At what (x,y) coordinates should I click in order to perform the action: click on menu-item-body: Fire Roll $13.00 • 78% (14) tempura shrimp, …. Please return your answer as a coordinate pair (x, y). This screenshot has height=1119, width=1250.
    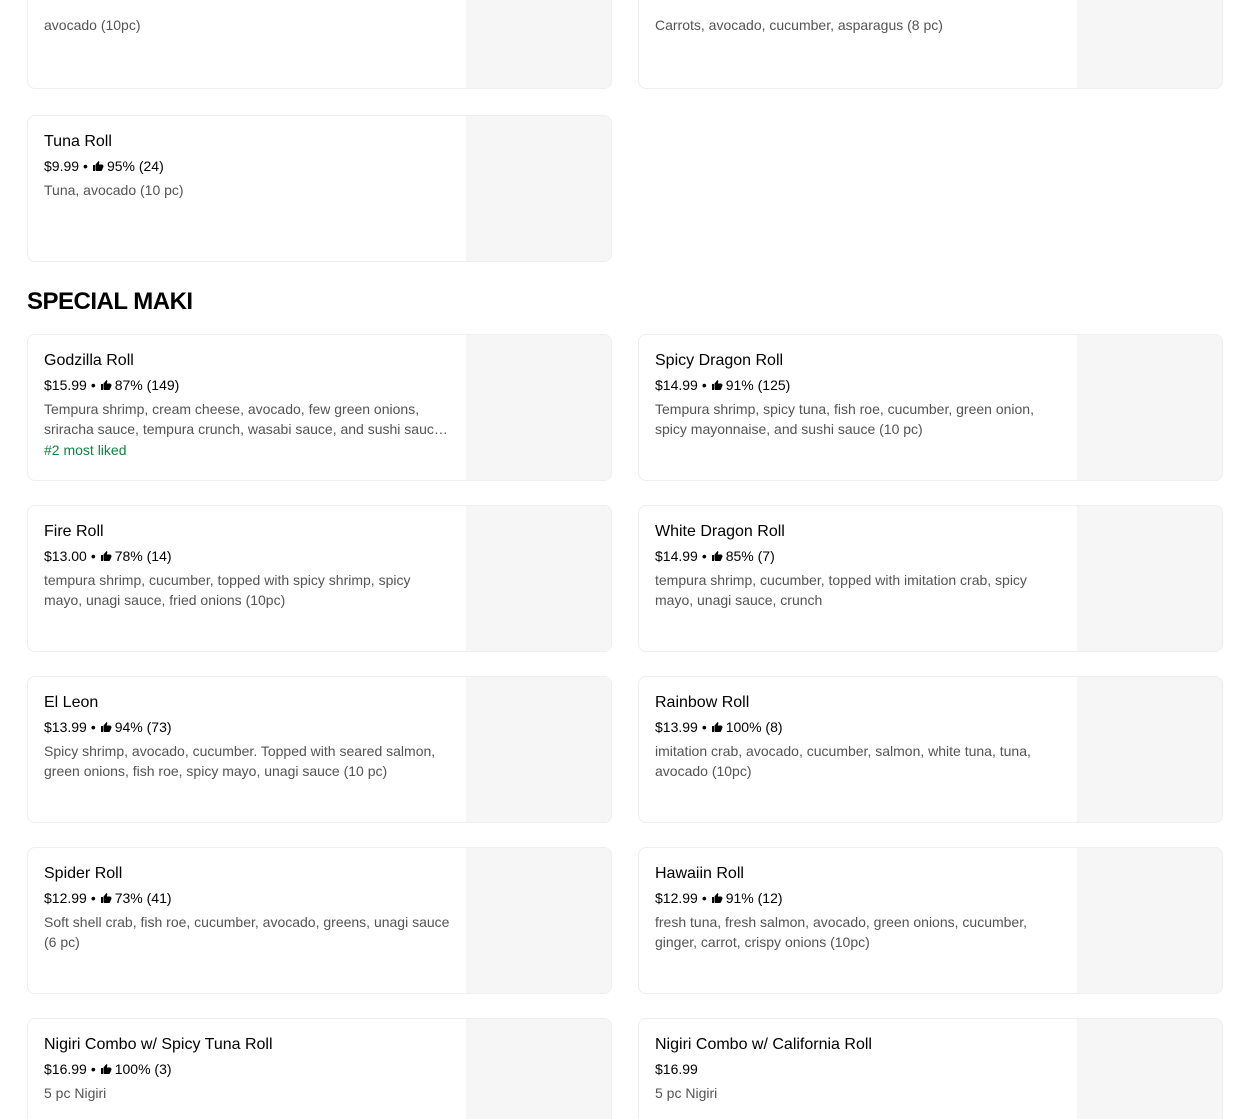
    Looking at the image, I should click on (248, 566).